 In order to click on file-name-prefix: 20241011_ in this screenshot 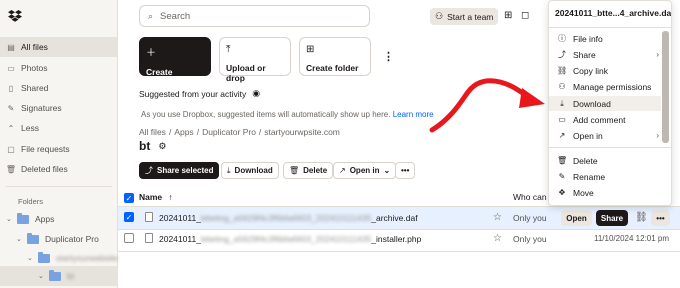, I will do `click(180, 218)`.